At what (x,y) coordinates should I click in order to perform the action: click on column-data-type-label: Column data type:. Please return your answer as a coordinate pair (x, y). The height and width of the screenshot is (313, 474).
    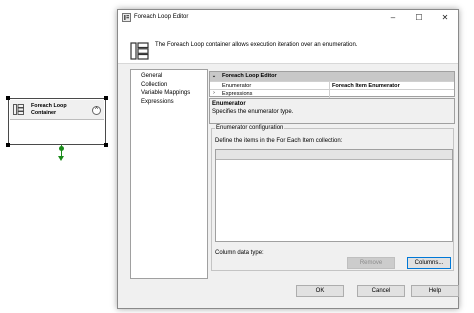
    Looking at the image, I should click on (239, 253).